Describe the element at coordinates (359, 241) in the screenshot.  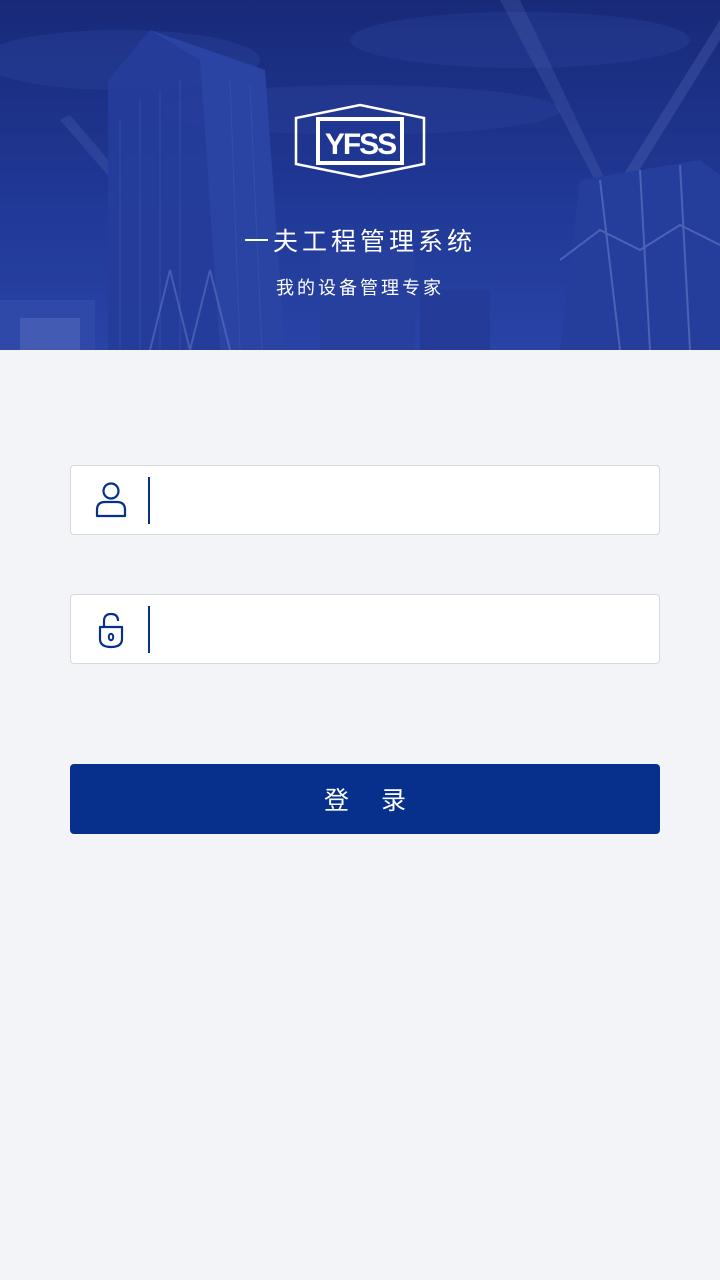
I see `app-title: 一夫工程管理系统` at that location.